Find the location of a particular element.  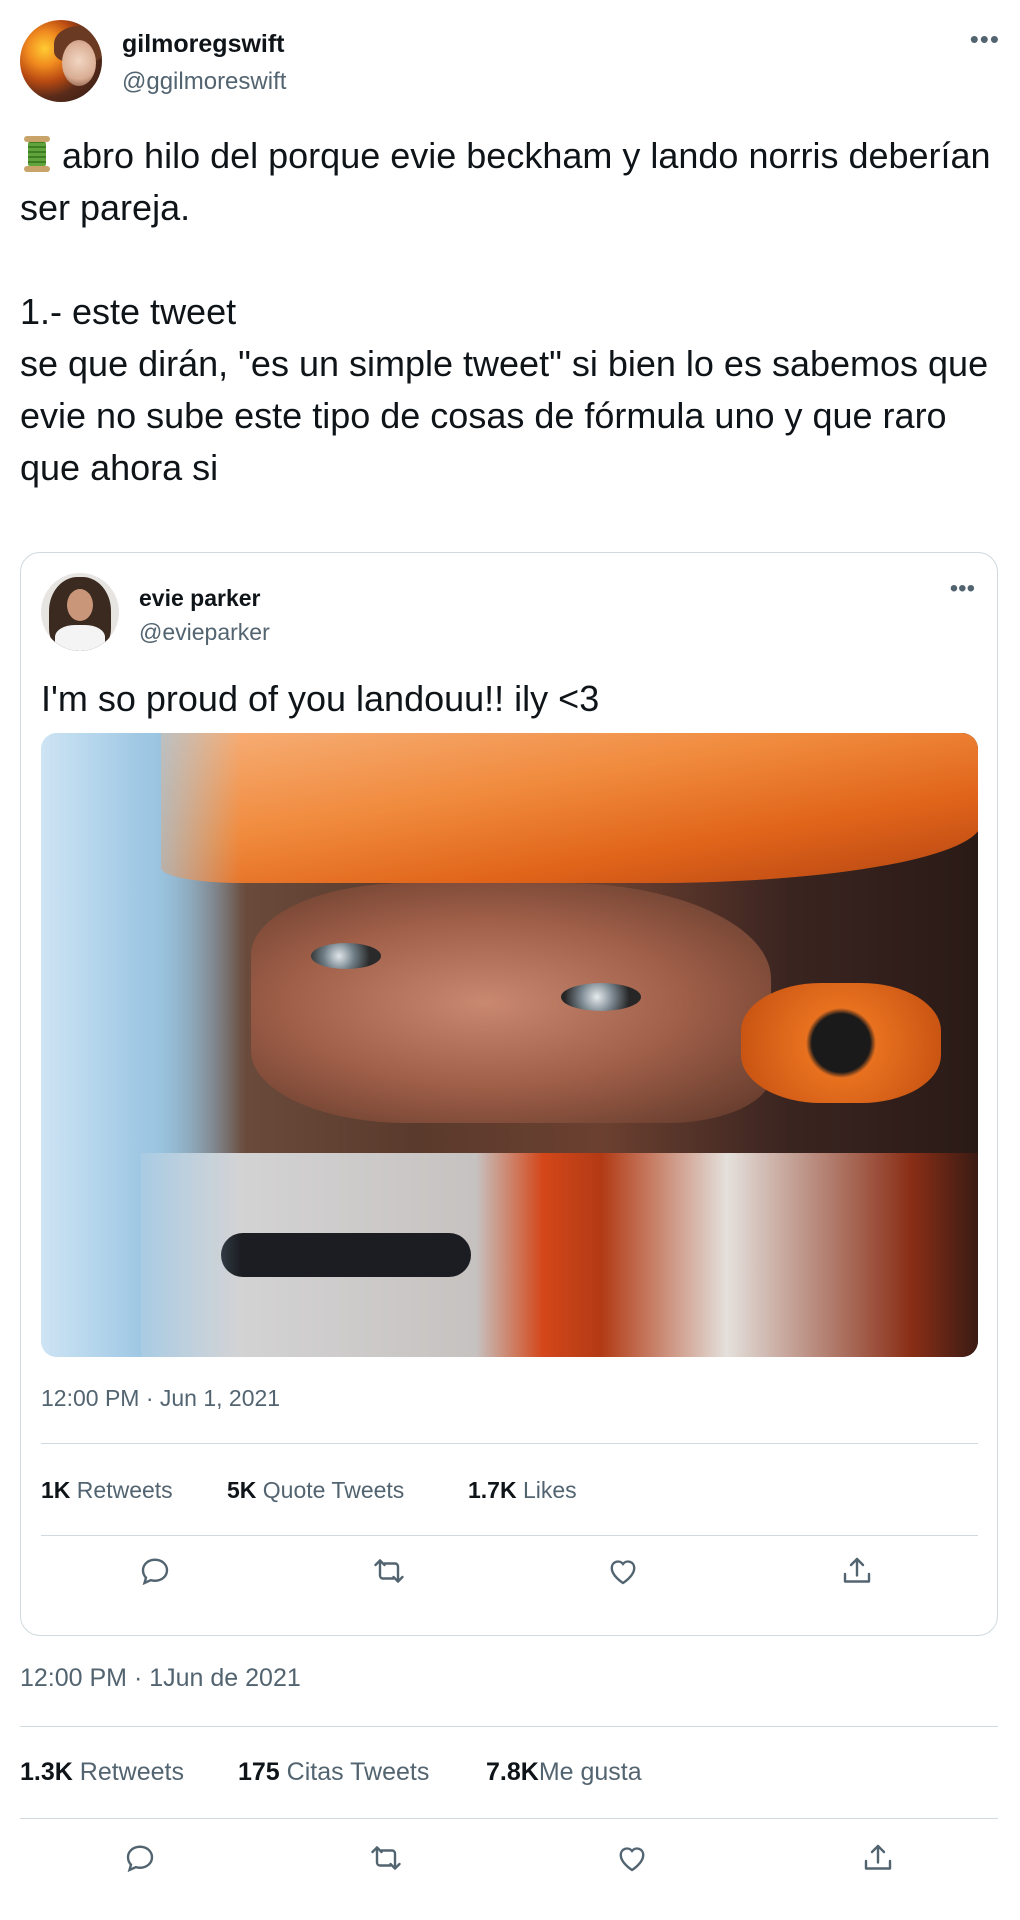

photo-helmet-strap is located at coordinates (841, 1043).